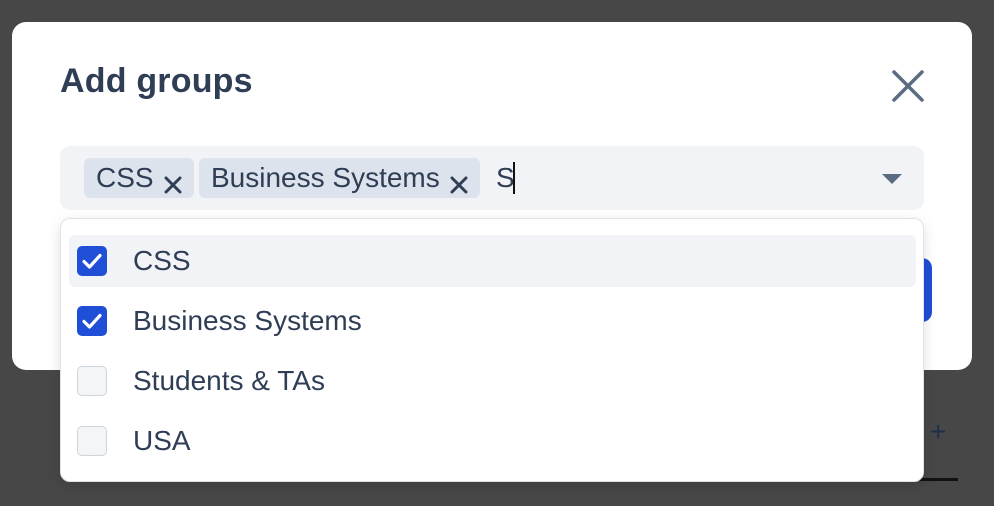 This screenshot has height=506, width=994. Describe the element at coordinates (514, 178) in the screenshot. I see `text-caret` at that location.